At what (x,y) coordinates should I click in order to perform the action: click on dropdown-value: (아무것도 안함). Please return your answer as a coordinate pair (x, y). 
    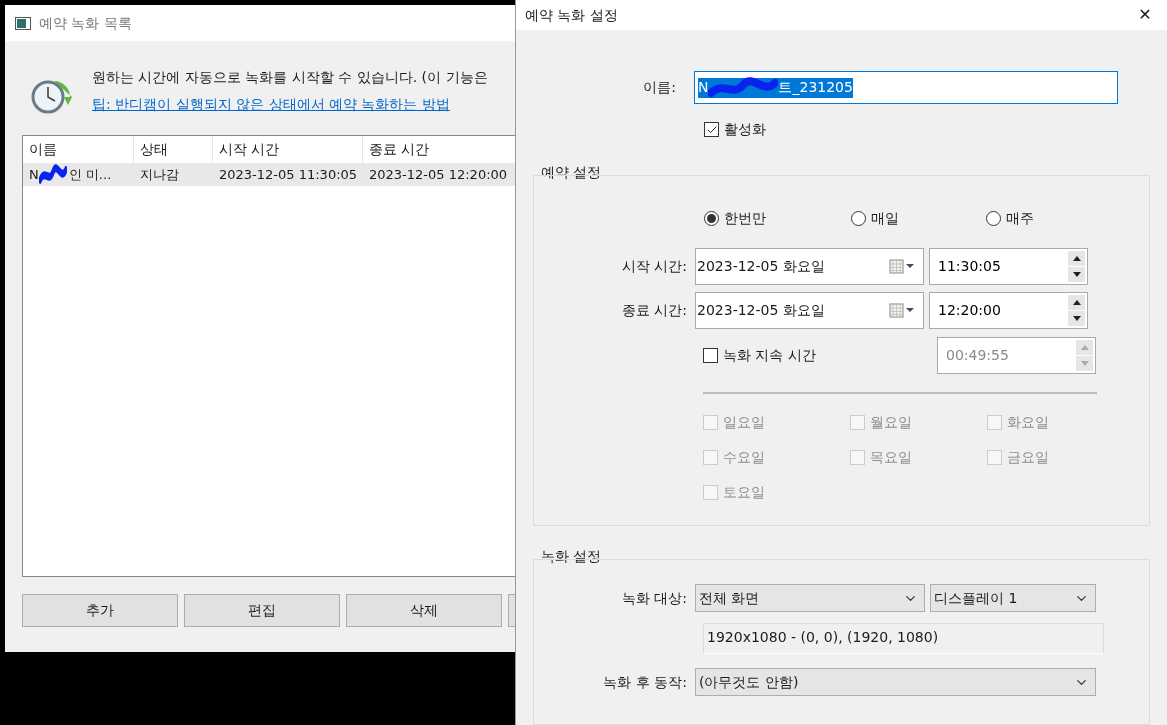
    Looking at the image, I should click on (749, 682).